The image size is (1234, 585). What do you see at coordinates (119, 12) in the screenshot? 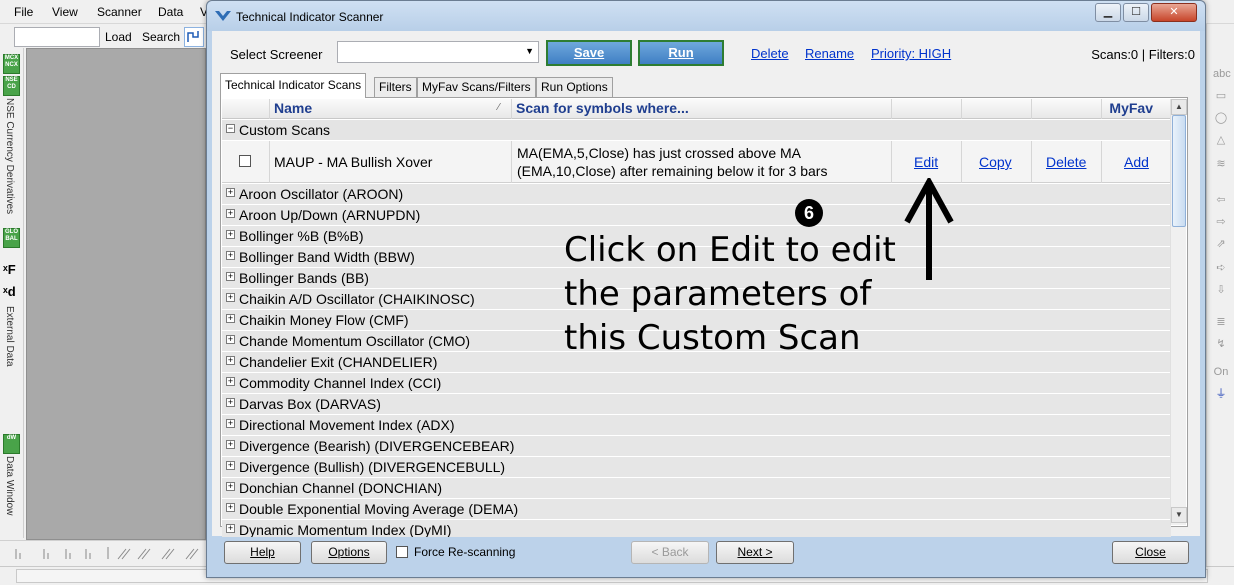
I see `menu-scanner: Scanner` at bounding box center [119, 12].